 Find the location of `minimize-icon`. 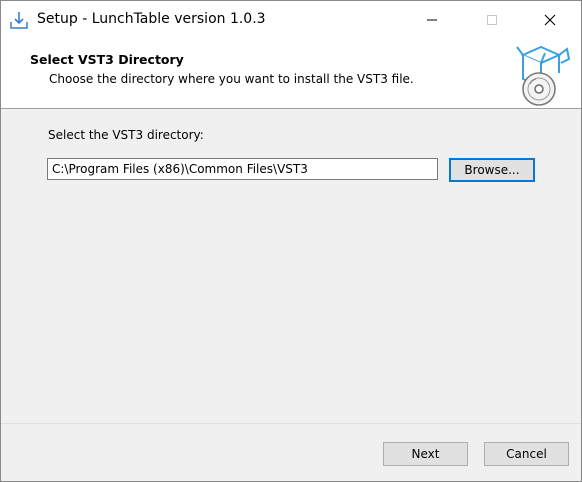

minimize-icon is located at coordinates (432, 19).